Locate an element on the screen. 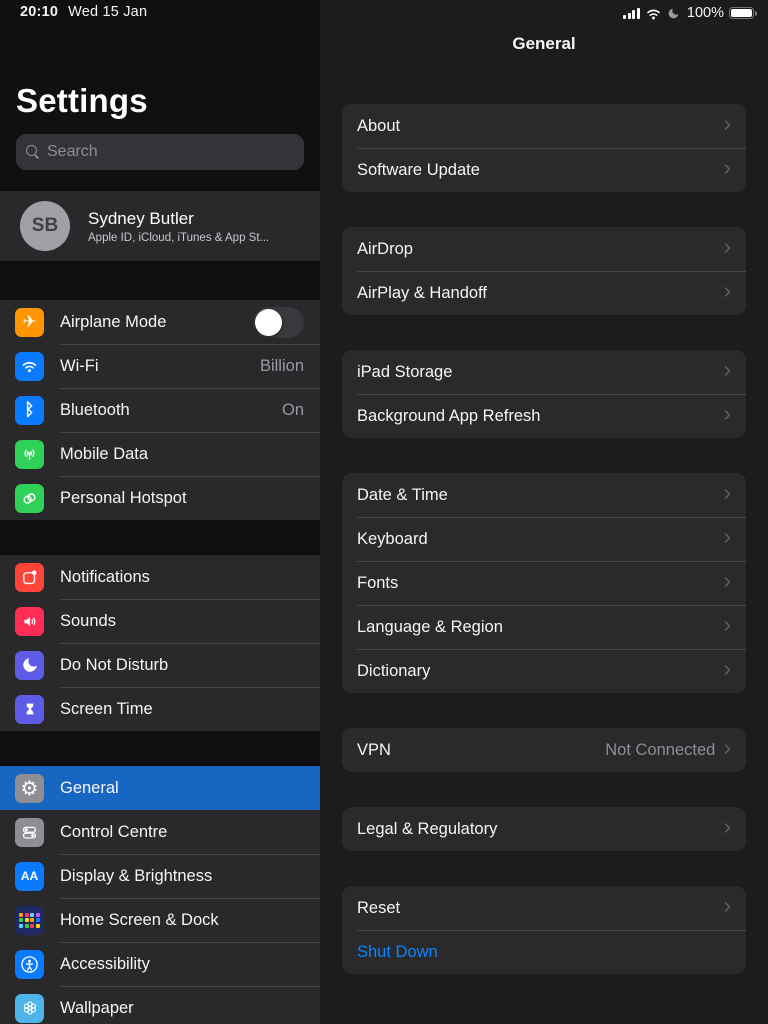 The image size is (768, 1024). airplane-mode-toggle is located at coordinates (278, 322).